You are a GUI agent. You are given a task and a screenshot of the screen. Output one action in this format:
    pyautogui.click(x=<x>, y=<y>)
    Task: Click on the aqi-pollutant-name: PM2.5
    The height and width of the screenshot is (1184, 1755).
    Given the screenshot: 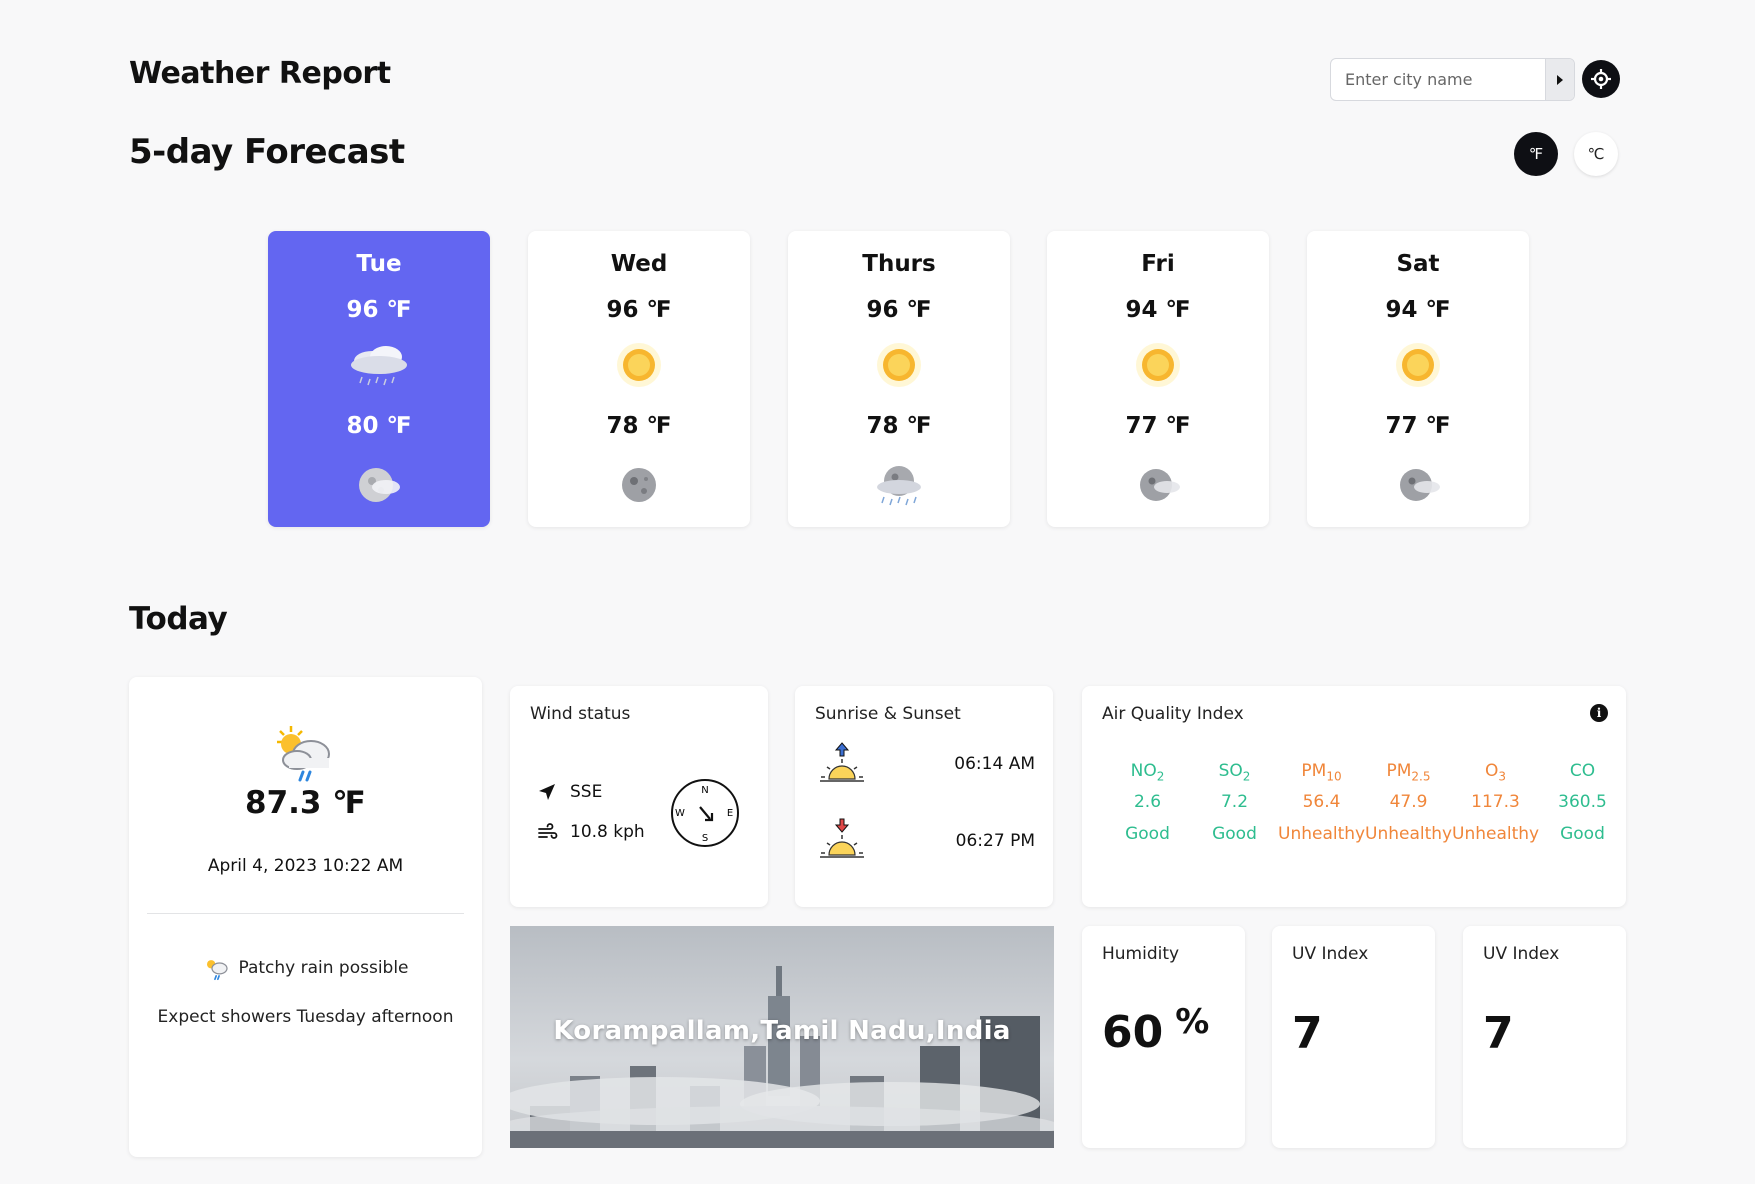 What is the action you would take?
    pyautogui.click(x=1408, y=772)
    